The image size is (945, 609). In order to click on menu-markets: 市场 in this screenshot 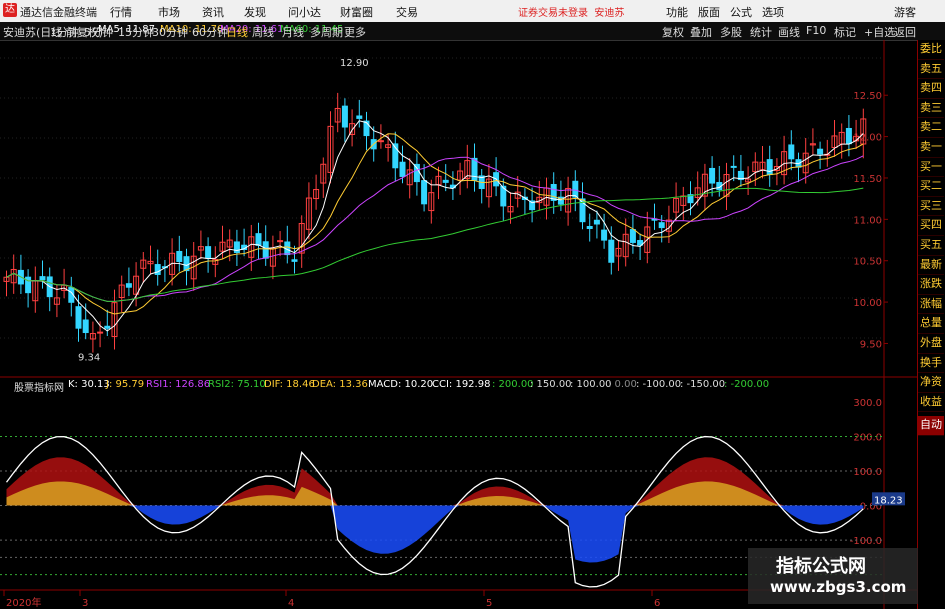, I will do `click(169, 12)`.